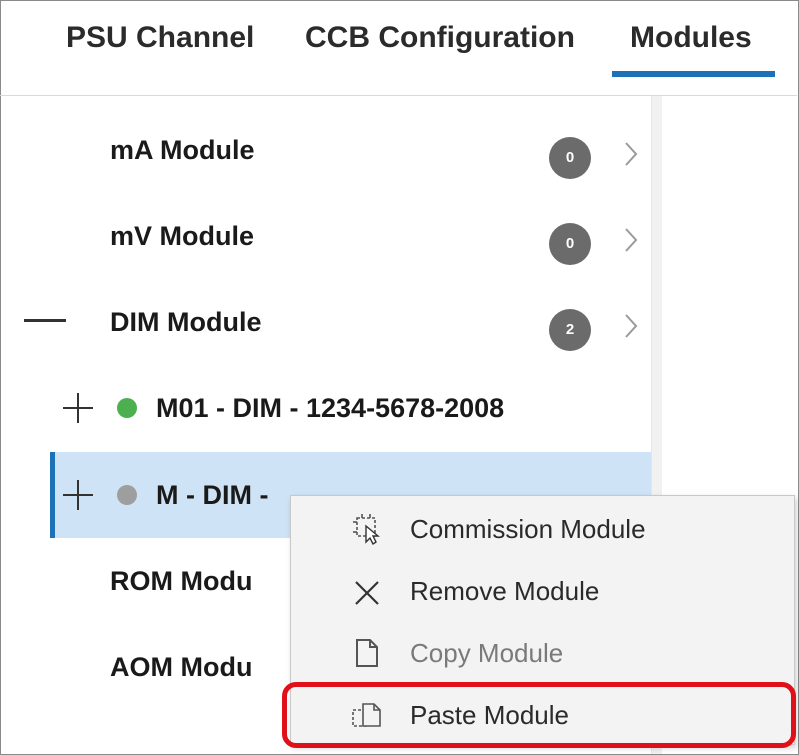 The width and height of the screenshot is (799, 755). Describe the element at coordinates (160, 38) in the screenshot. I see `tab-psu-channel: PSU Channel` at that location.